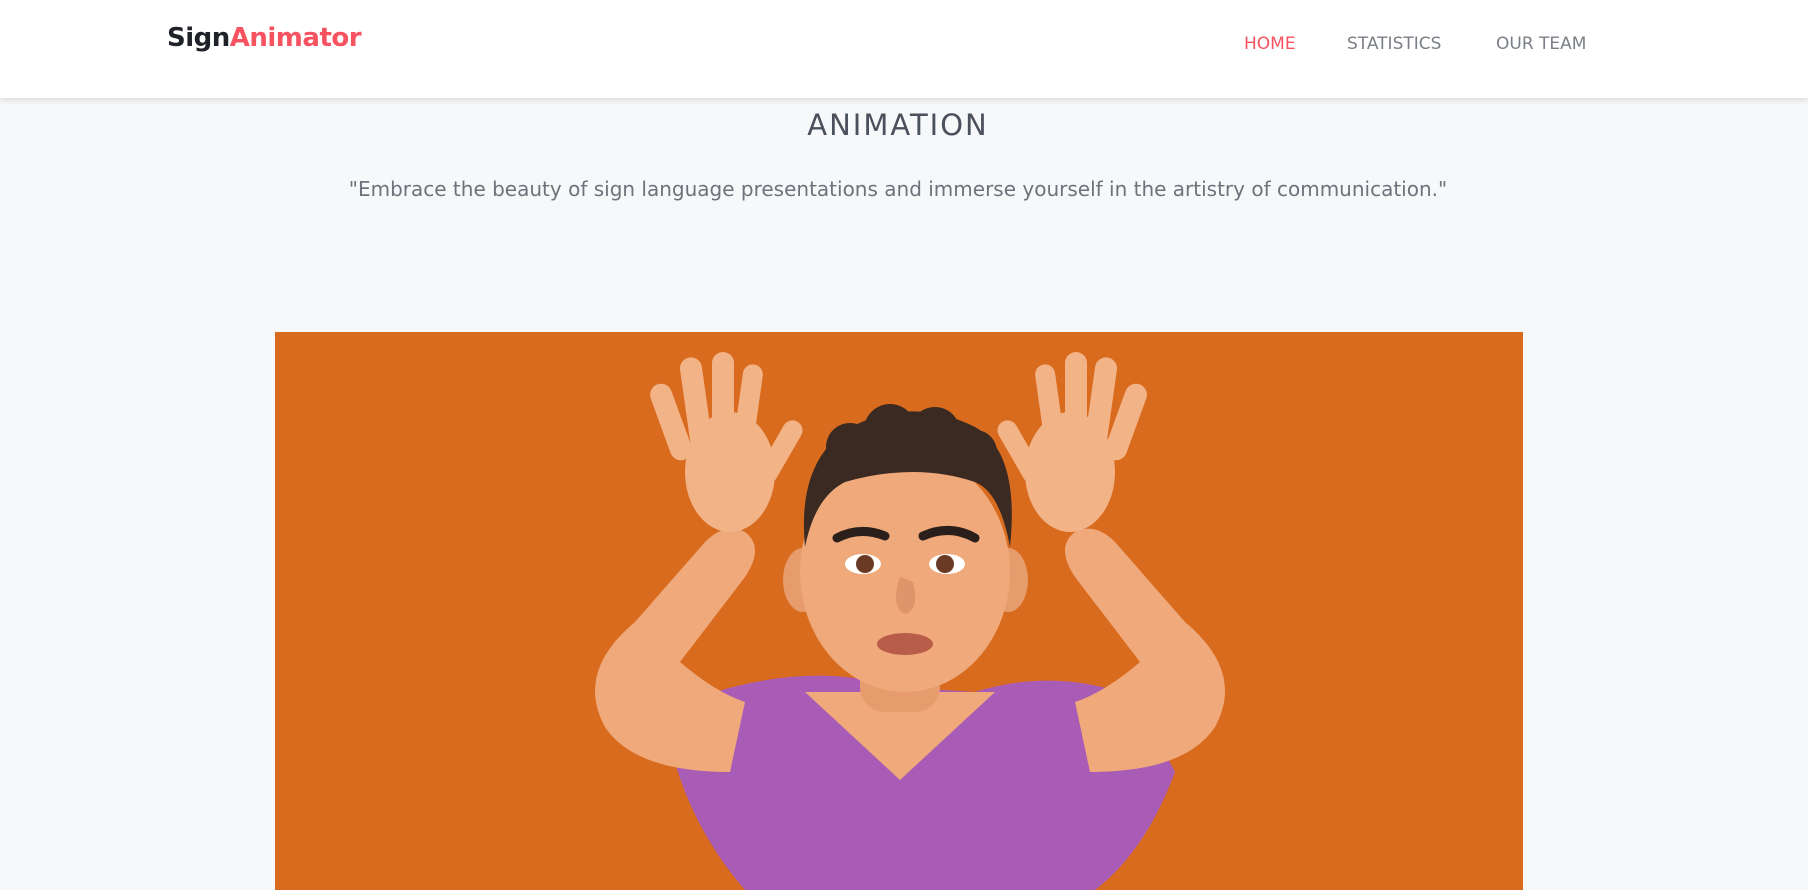  I want to click on nav-link-statistics: STATISTICS, so click(1394, 44).